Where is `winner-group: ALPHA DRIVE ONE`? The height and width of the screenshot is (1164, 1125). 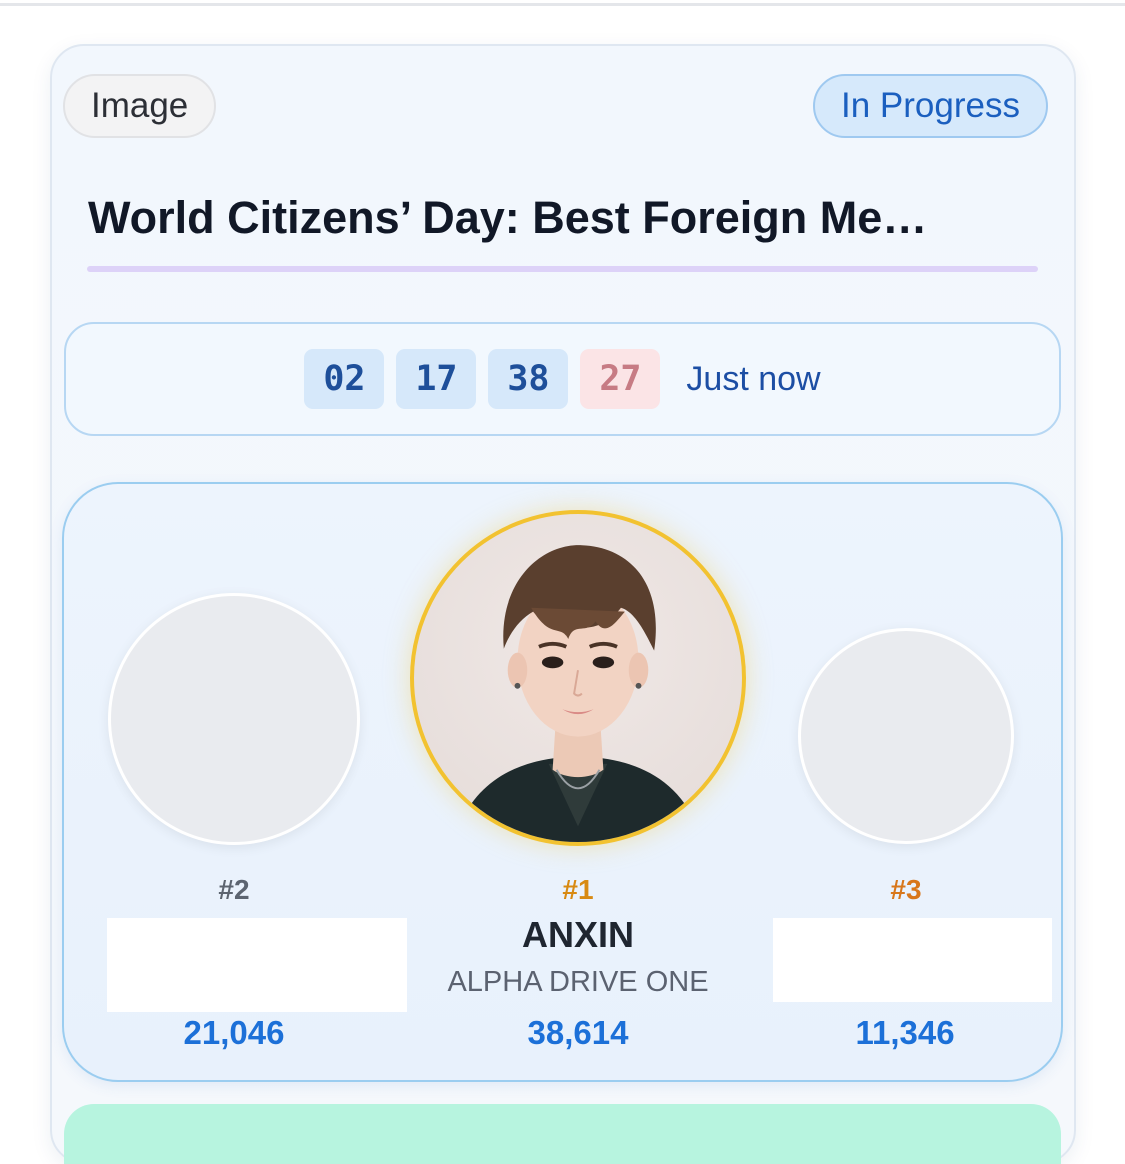 winner-group: ALPHA DRIVE ONE is located at coordinates (578, 982).